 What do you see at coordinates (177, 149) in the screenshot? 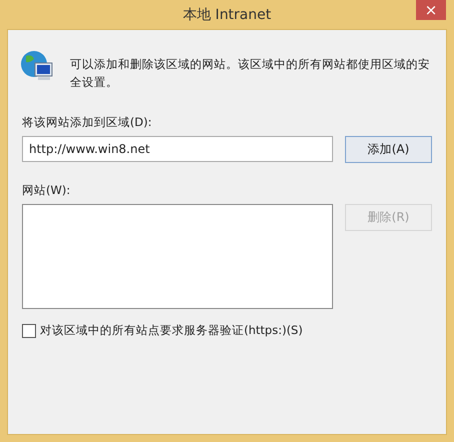
I see `url-field: http://www.win8.net` at bounding box center [177, 149].